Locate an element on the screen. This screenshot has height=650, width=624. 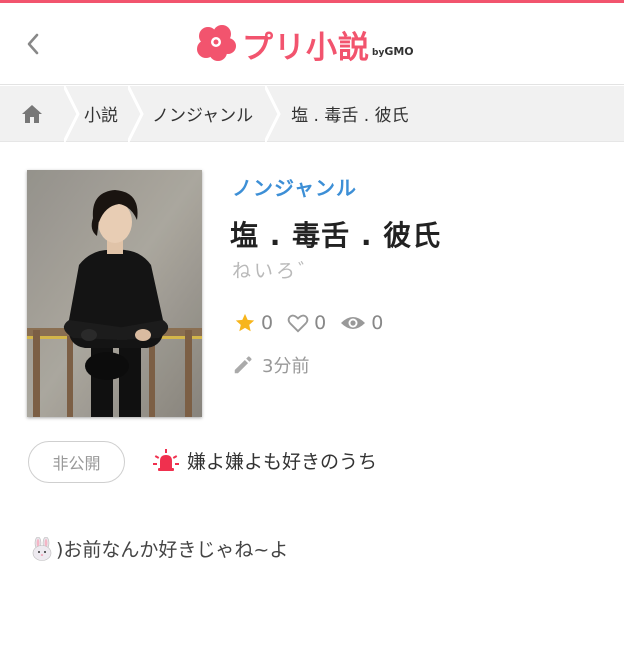
breadcrumb-item-genre: ノンジャンル is located at coordinates (205, 114).